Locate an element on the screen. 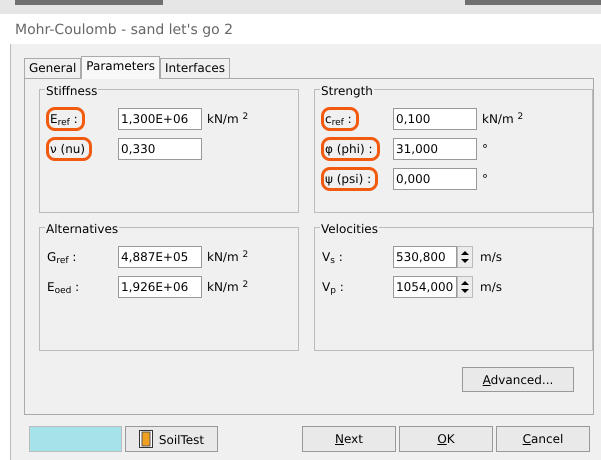 This screenshot has height=460, width=601. tab: General is located at coordinates (53, 68).